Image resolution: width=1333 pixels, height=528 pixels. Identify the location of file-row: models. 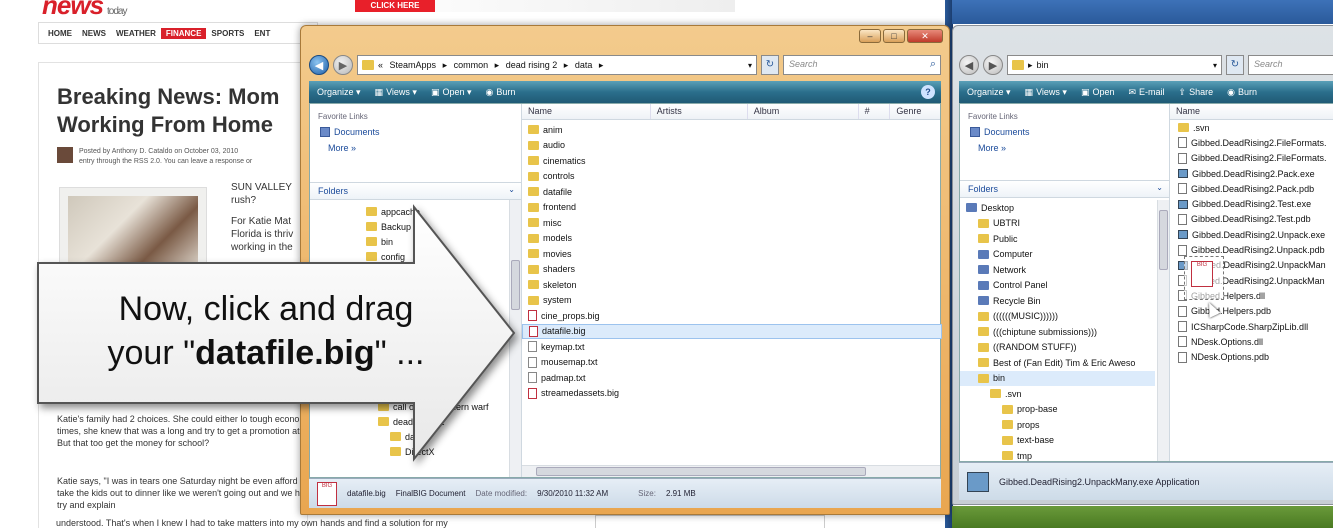
(731, 239).